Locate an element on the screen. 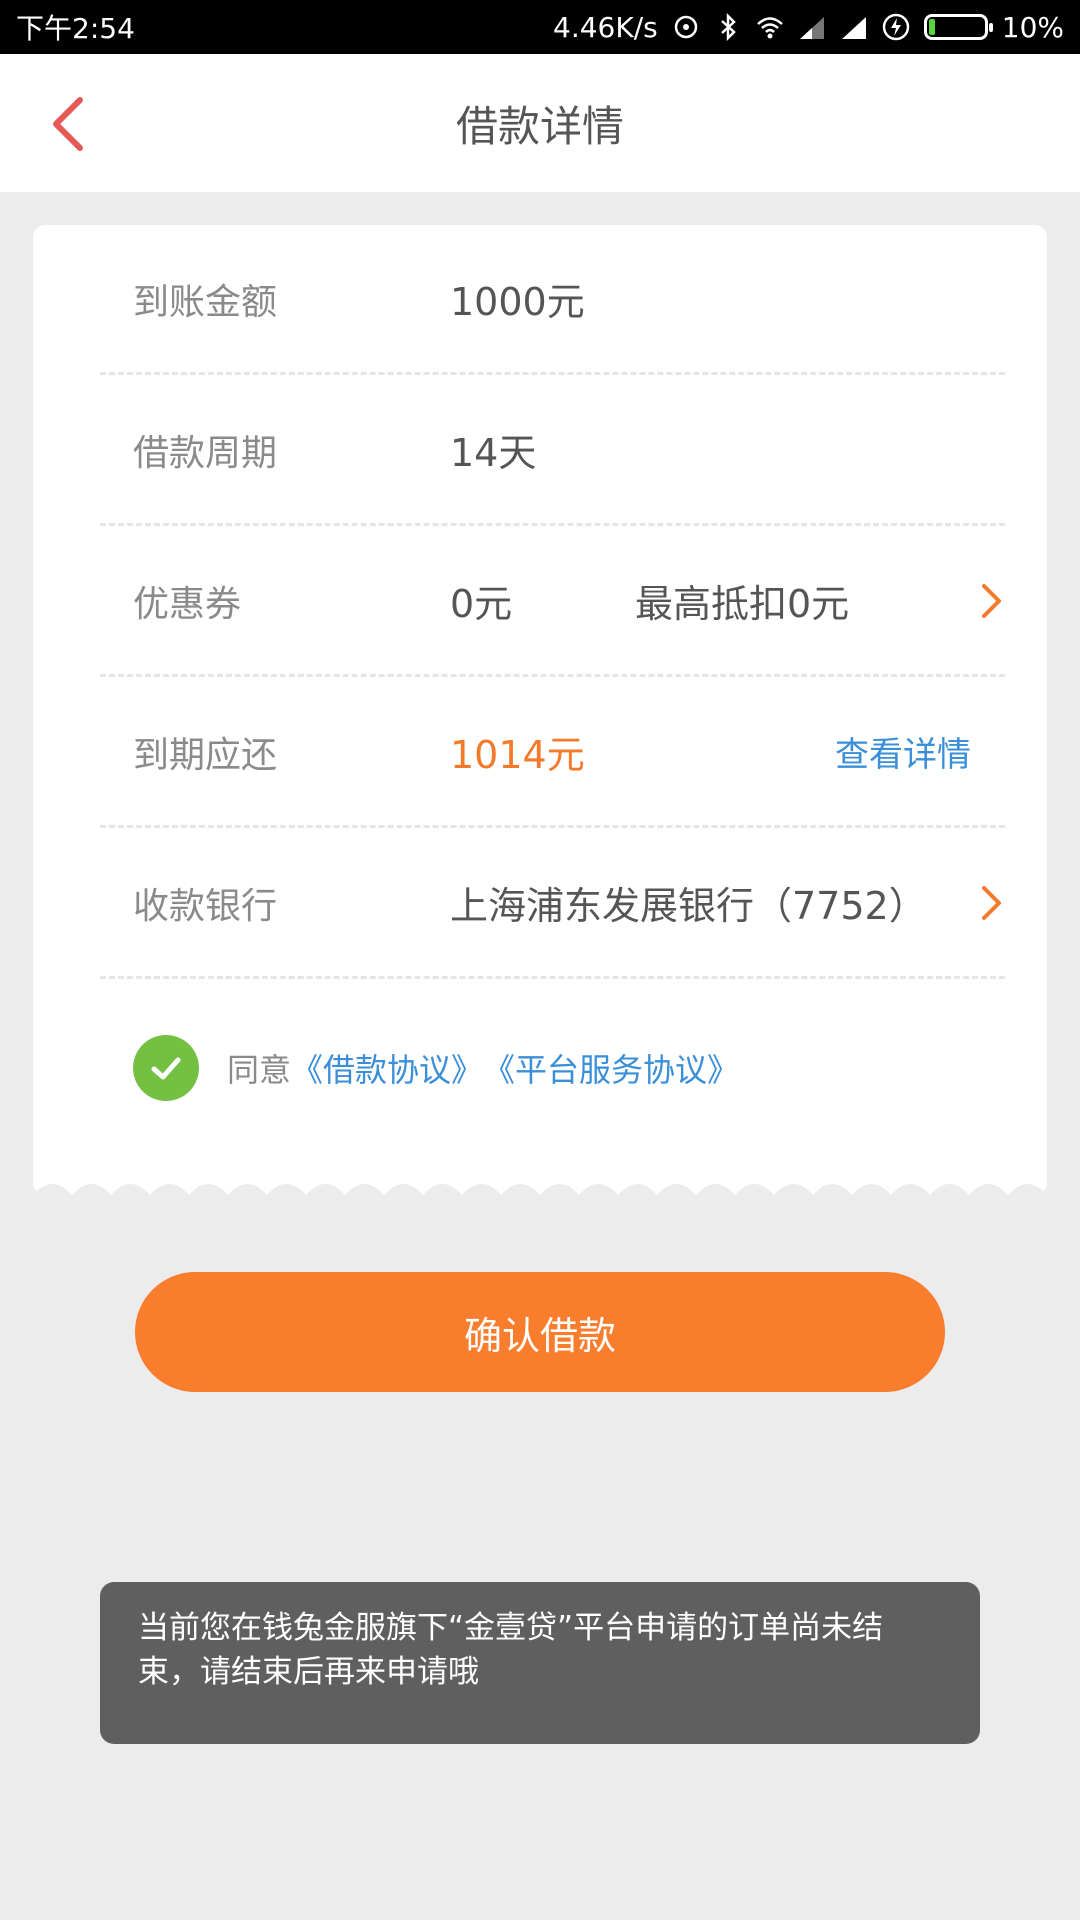 Image resolution: width=1080 pixels, height=1920 pixels. network-speed: 4.46K/s is located at coordinates (605, 27).